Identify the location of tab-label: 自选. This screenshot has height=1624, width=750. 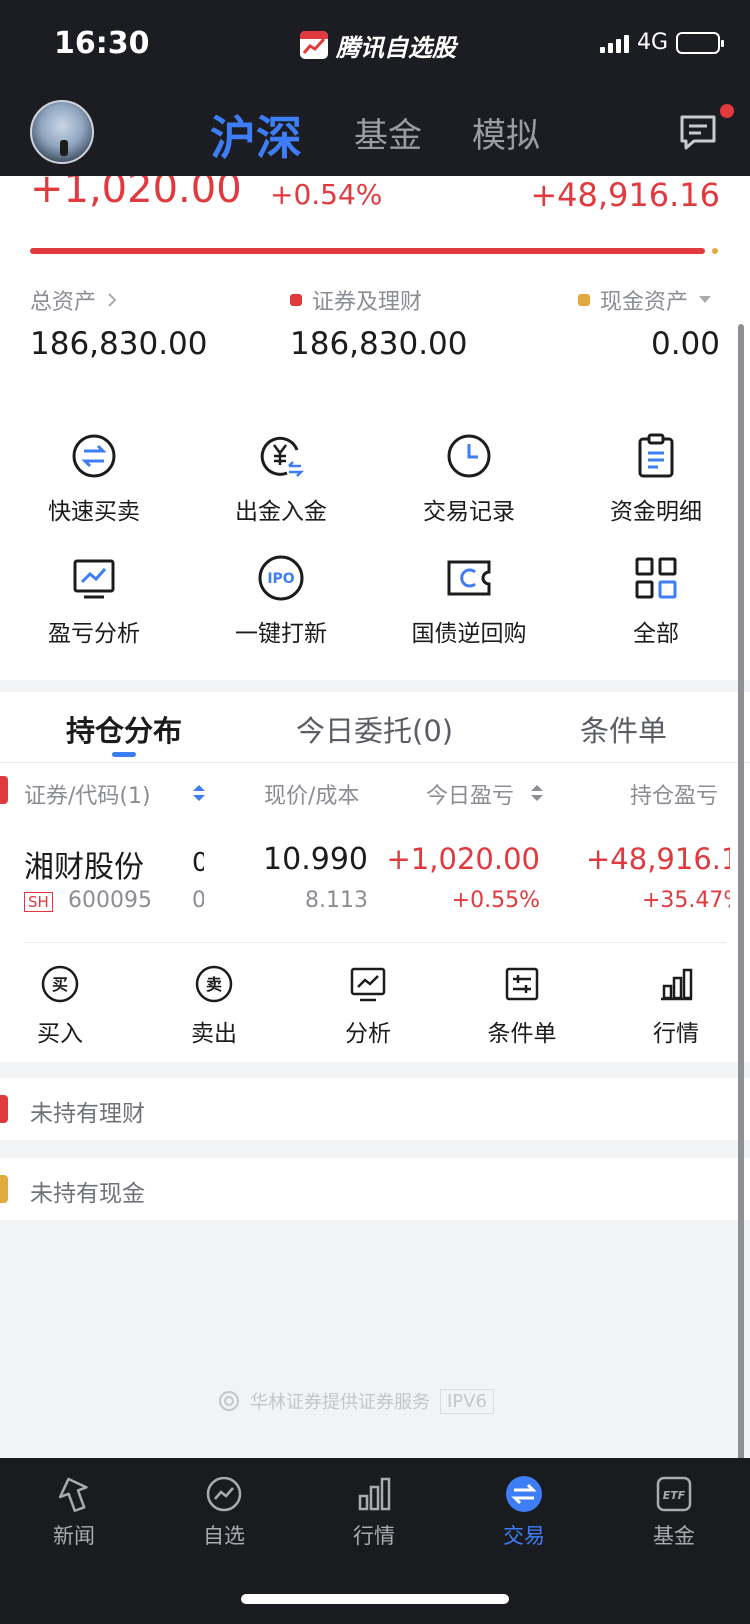
(224, 1536).